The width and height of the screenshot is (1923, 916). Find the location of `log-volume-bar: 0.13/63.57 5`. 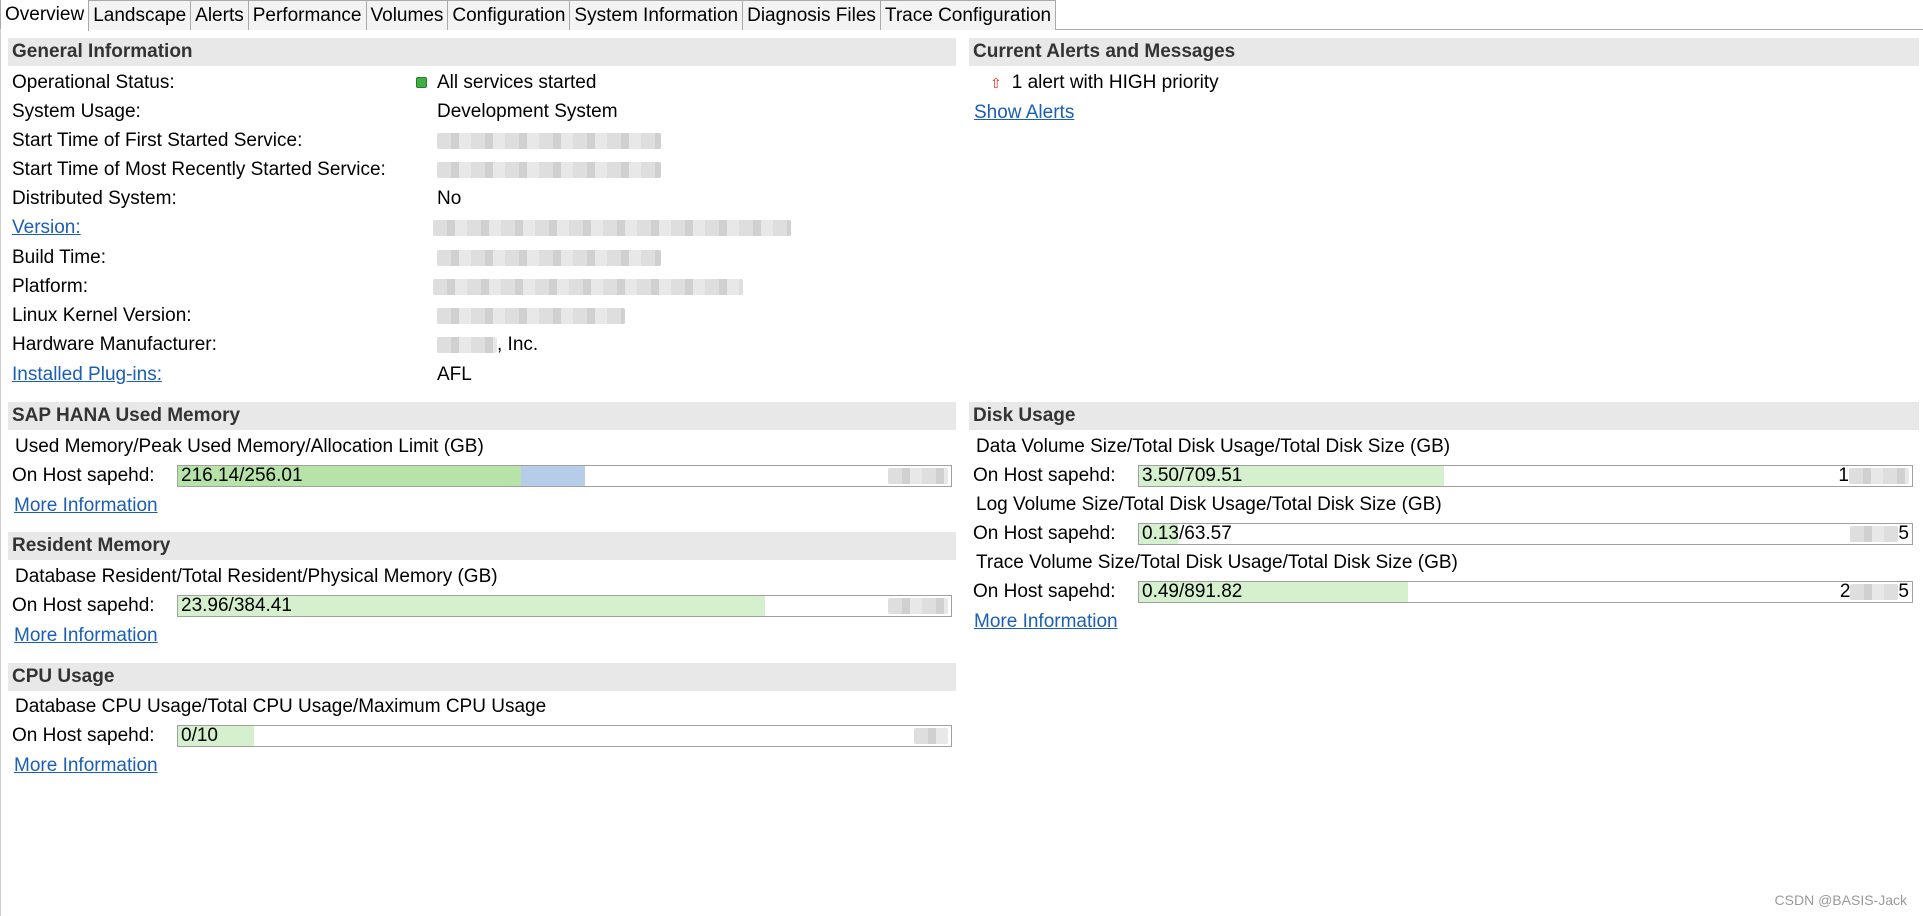

log-volume-bar: 0.13/63.57 5 is located at coordinates (1525, 534).